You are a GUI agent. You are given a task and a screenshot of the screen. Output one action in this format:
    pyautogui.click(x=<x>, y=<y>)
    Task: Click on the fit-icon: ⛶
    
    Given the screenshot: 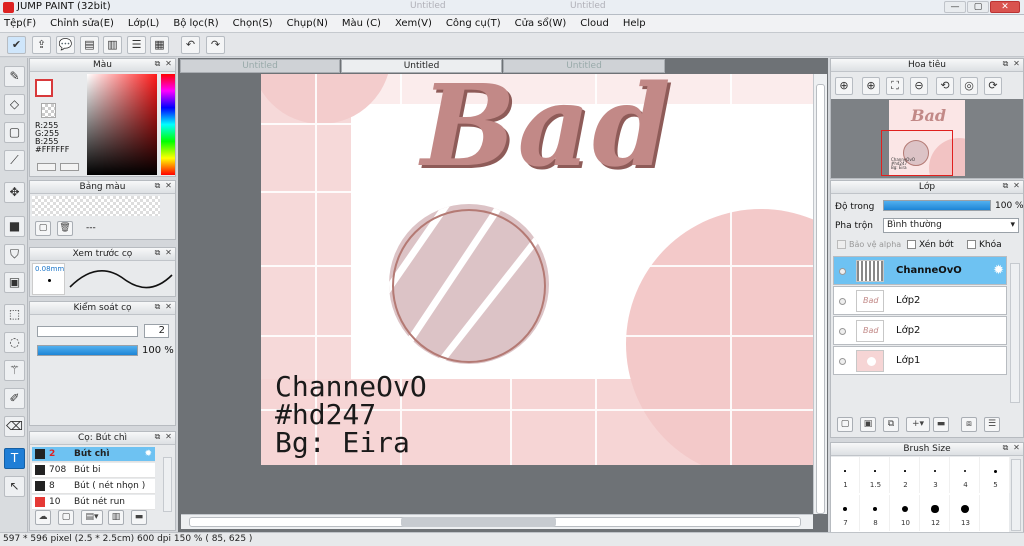 What is the action you would take?
    pyautogui.click(x=895, y=86)
    